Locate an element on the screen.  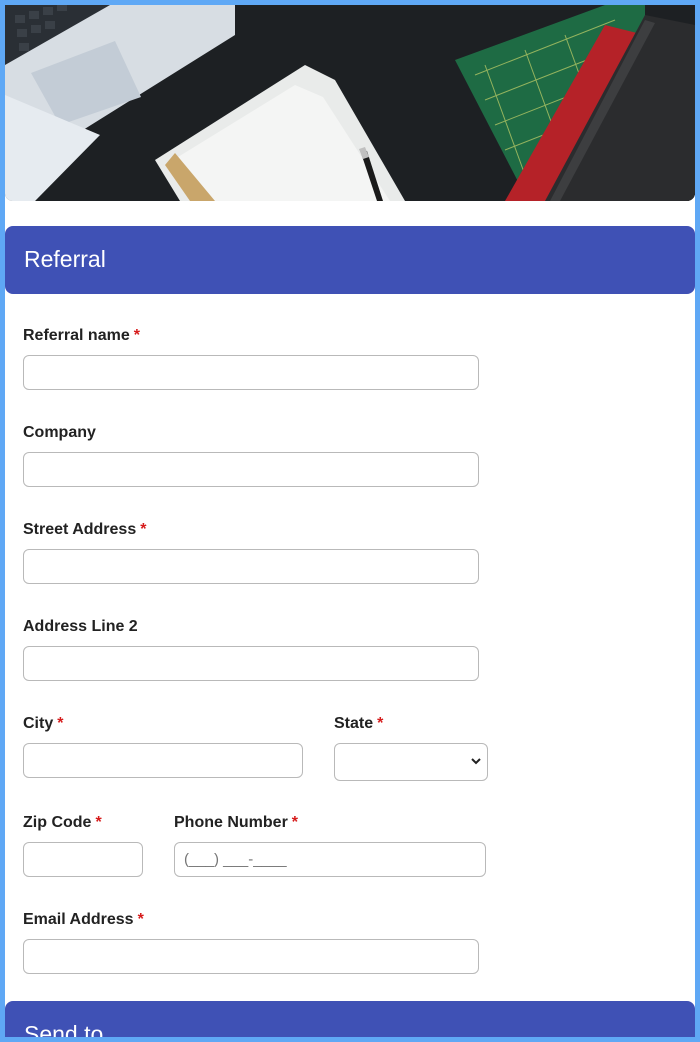
company-label: Company is located at coordinates (59, 432).